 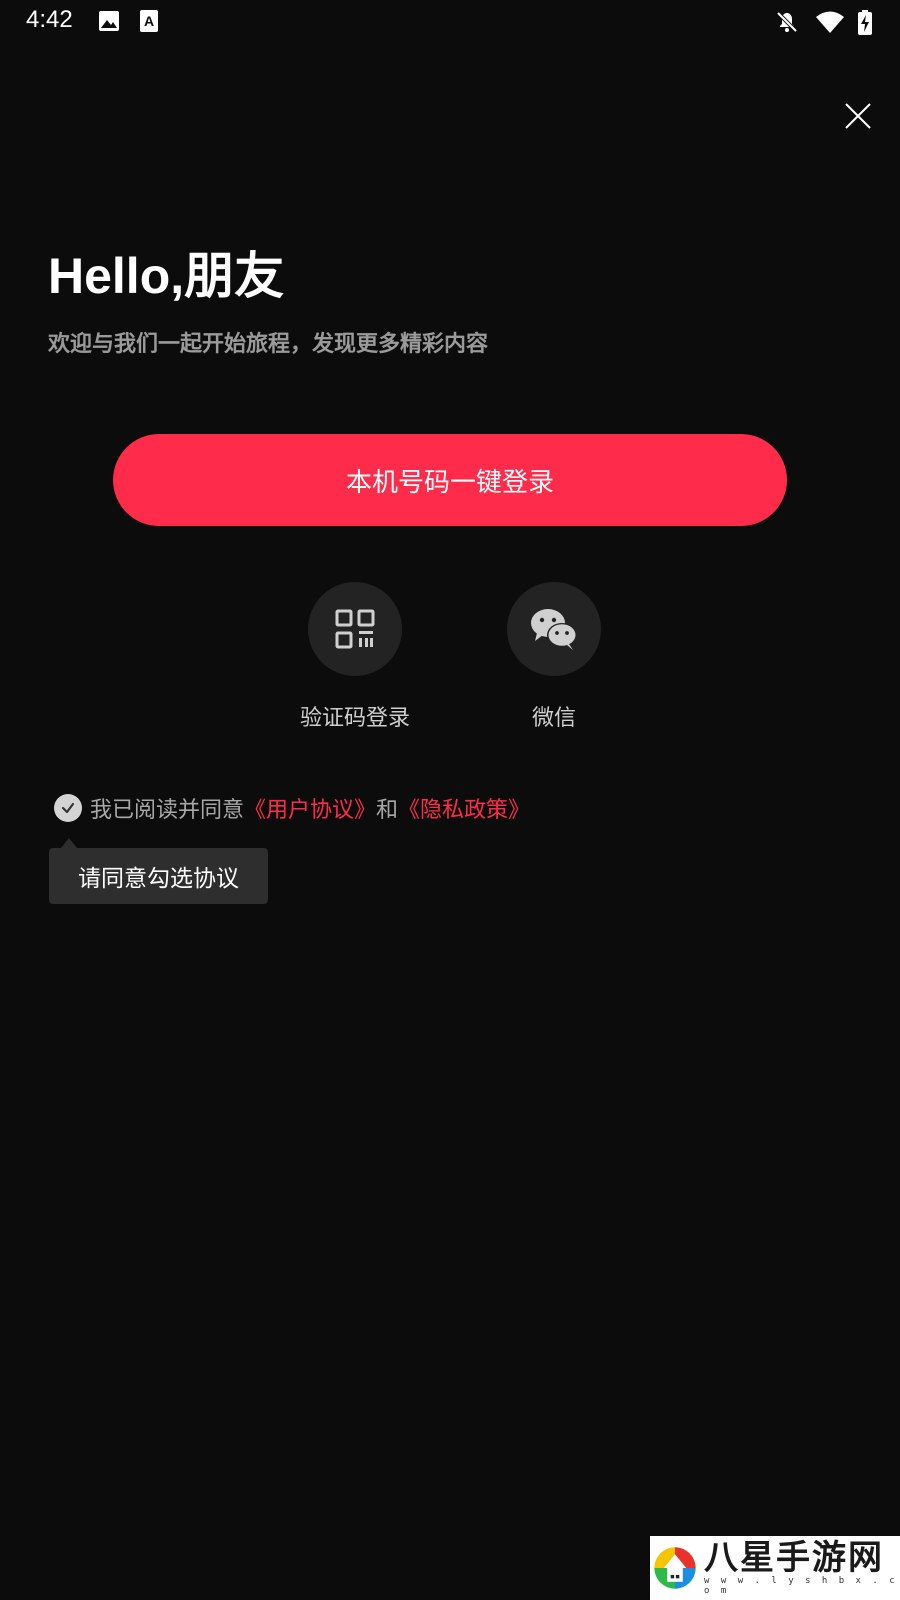 I want to click on battery-charging-icon, so click(x=865, y=25).